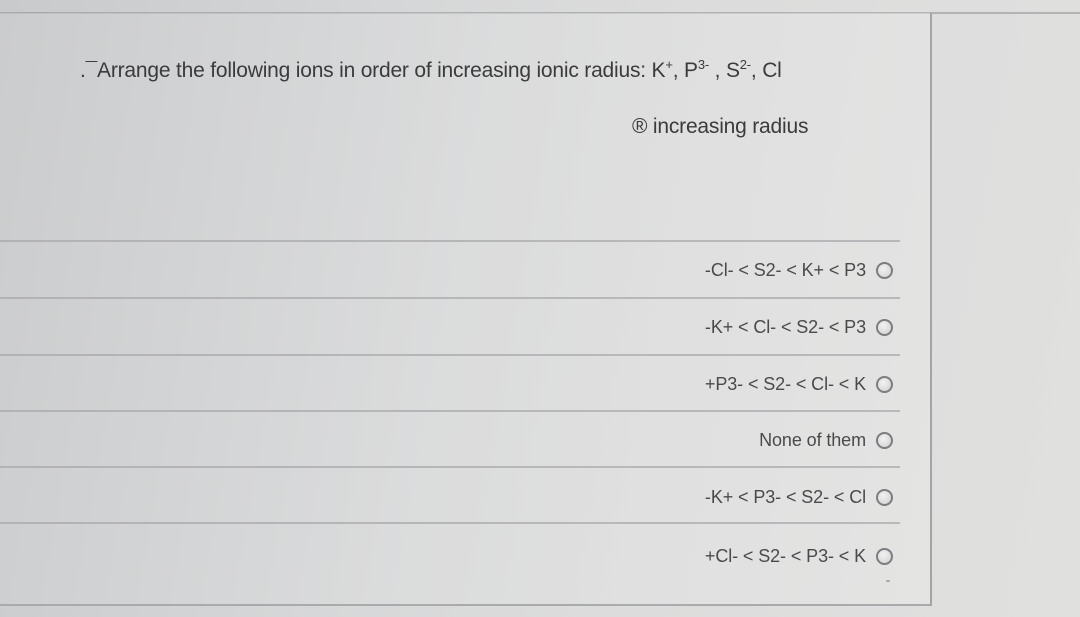  What do you see at coordinates (785, 496) in the screenshot?
I see `option-label: -K+ < P3- < S2- < Cl` at bounding box center [785, 496].